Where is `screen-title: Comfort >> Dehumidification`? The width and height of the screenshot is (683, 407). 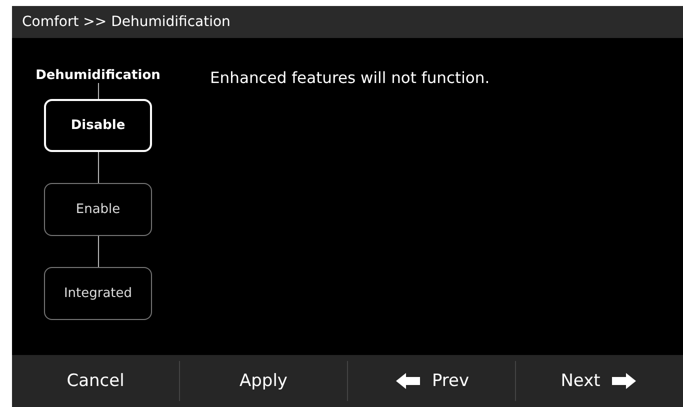 screen-title: Comfort >> Dehumidification is located at coordinates (126, 22).